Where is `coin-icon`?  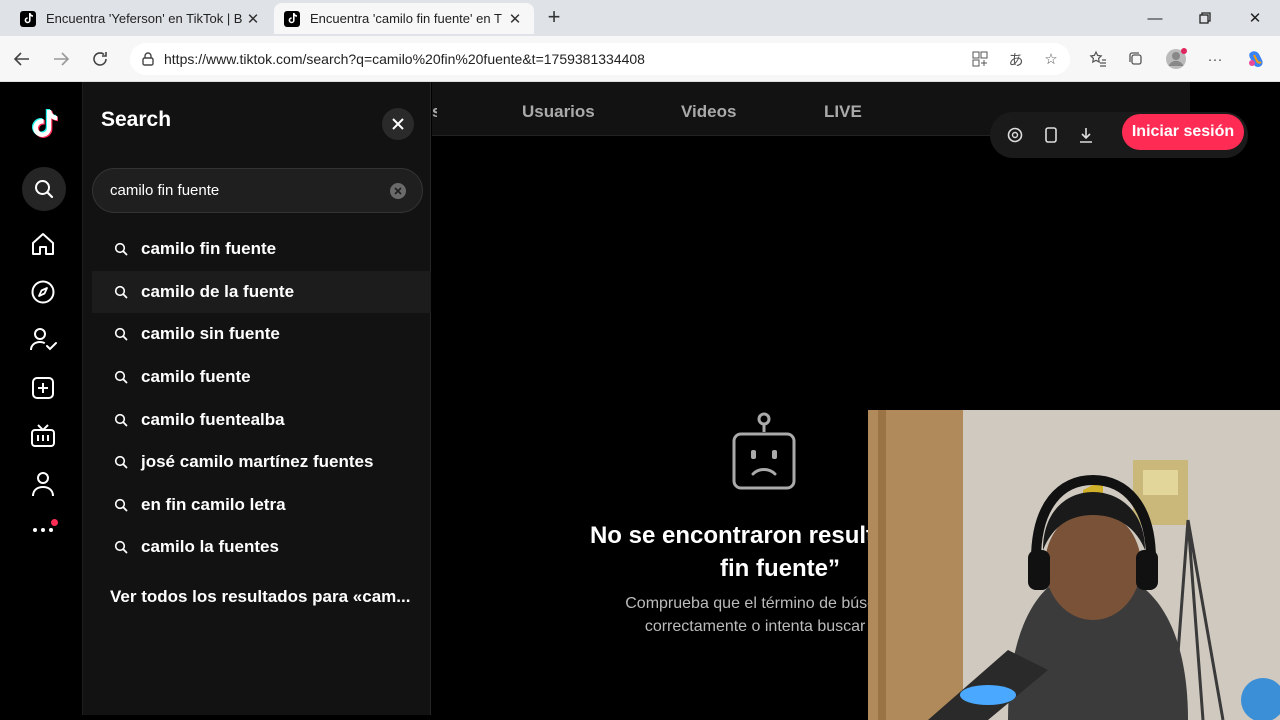
coin-icon is located at coordinates (1015, 135).